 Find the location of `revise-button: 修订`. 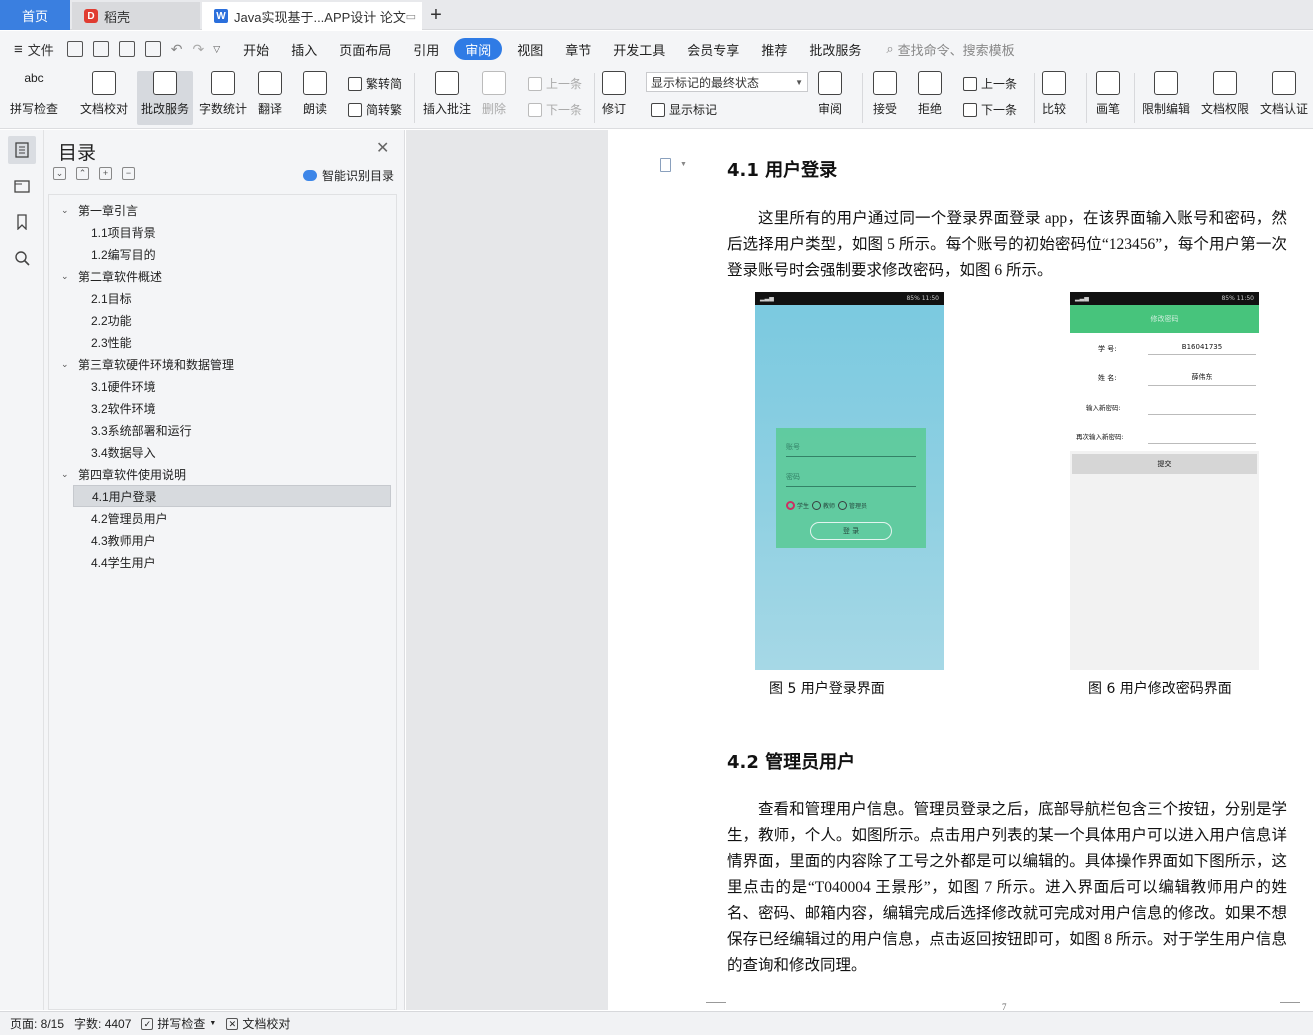

revise-button: 修订 is located at coordinates (614, 94).